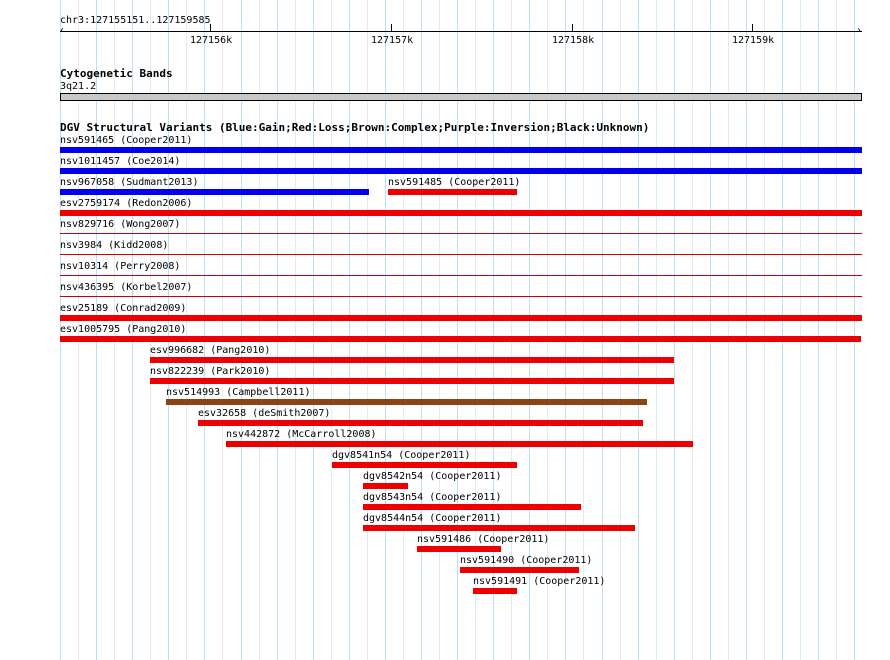 The width and height of the screenshot is (890, 660). What do you see at coordinates (126, 203) in the screenshot?
I see `variant-label: esv2759174 (Redon2006)` at bounding box center [126, 203].